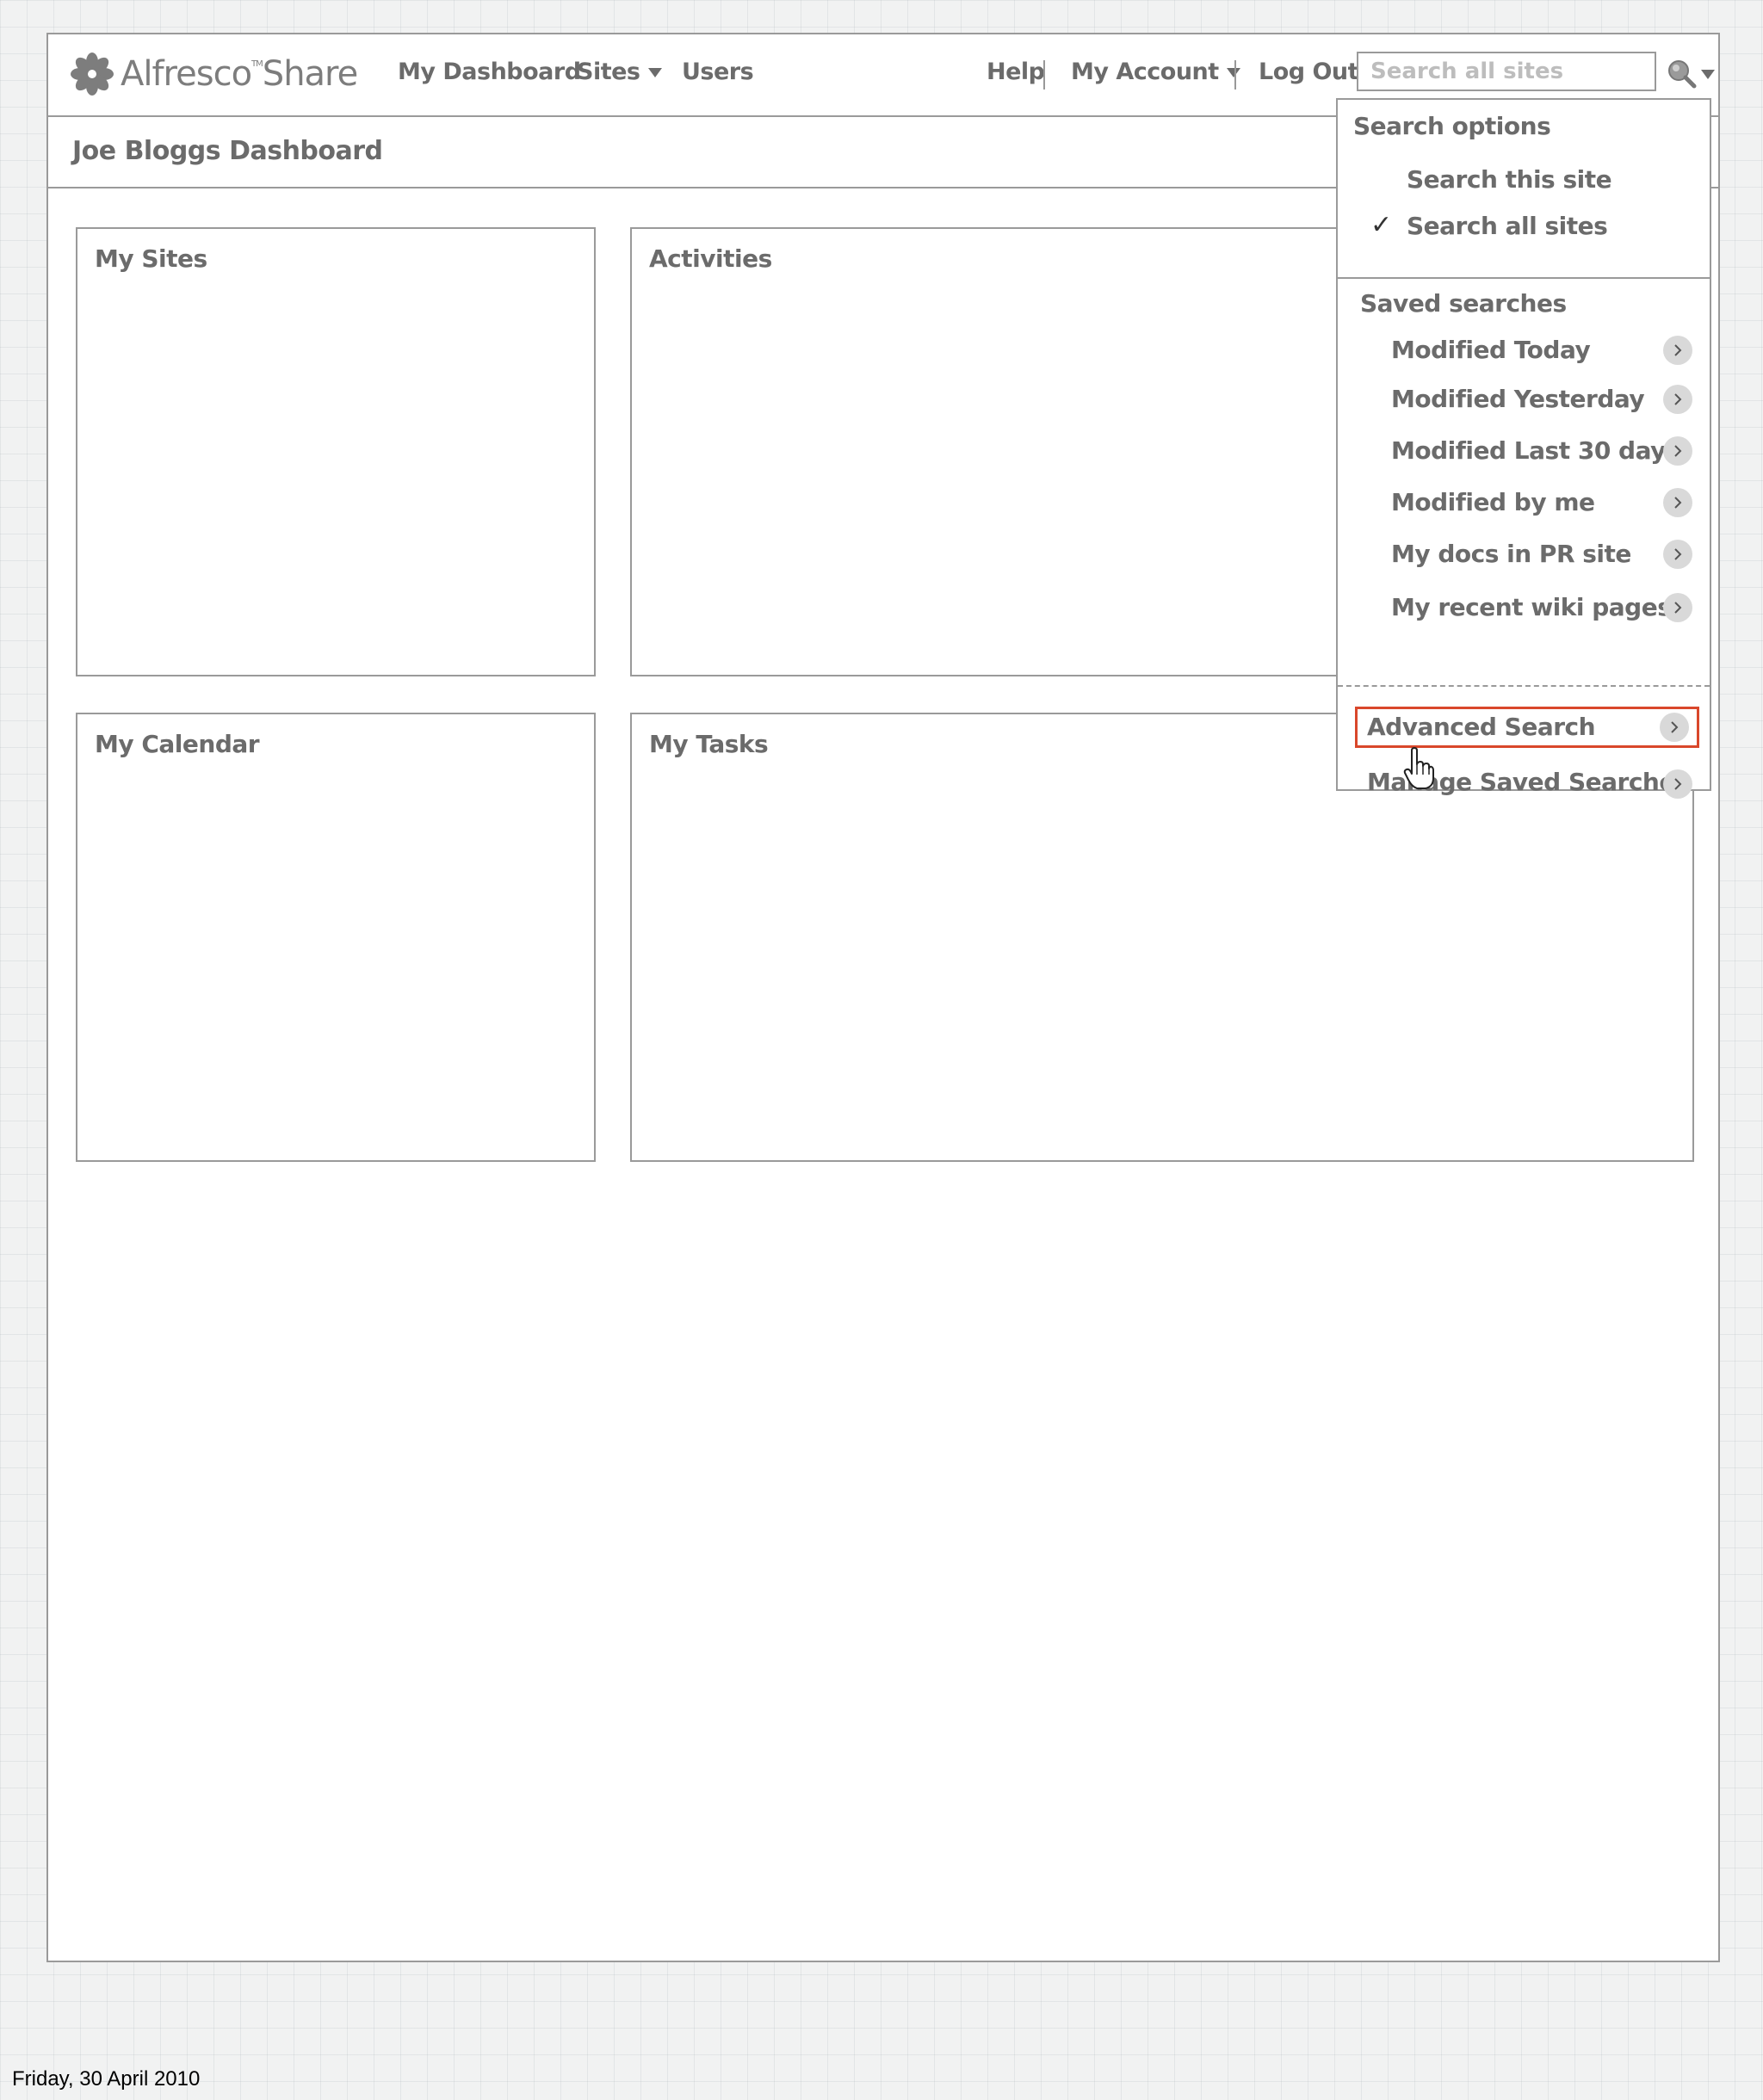 The height and width of the screenshot is (2100, 1763). Describe the element at coordinates (709, 744) in the screenshot. I see `dashlet-title: My Tasks` at that location.